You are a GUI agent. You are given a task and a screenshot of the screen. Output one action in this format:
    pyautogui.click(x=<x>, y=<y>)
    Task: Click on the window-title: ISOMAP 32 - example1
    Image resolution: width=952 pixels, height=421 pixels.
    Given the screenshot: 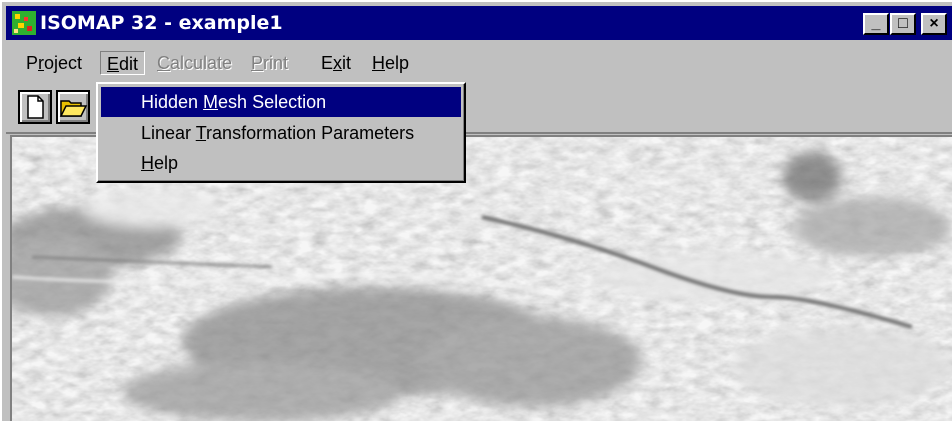 What is the action you would take?
    pyautogui.click(x=161, y=23)
    